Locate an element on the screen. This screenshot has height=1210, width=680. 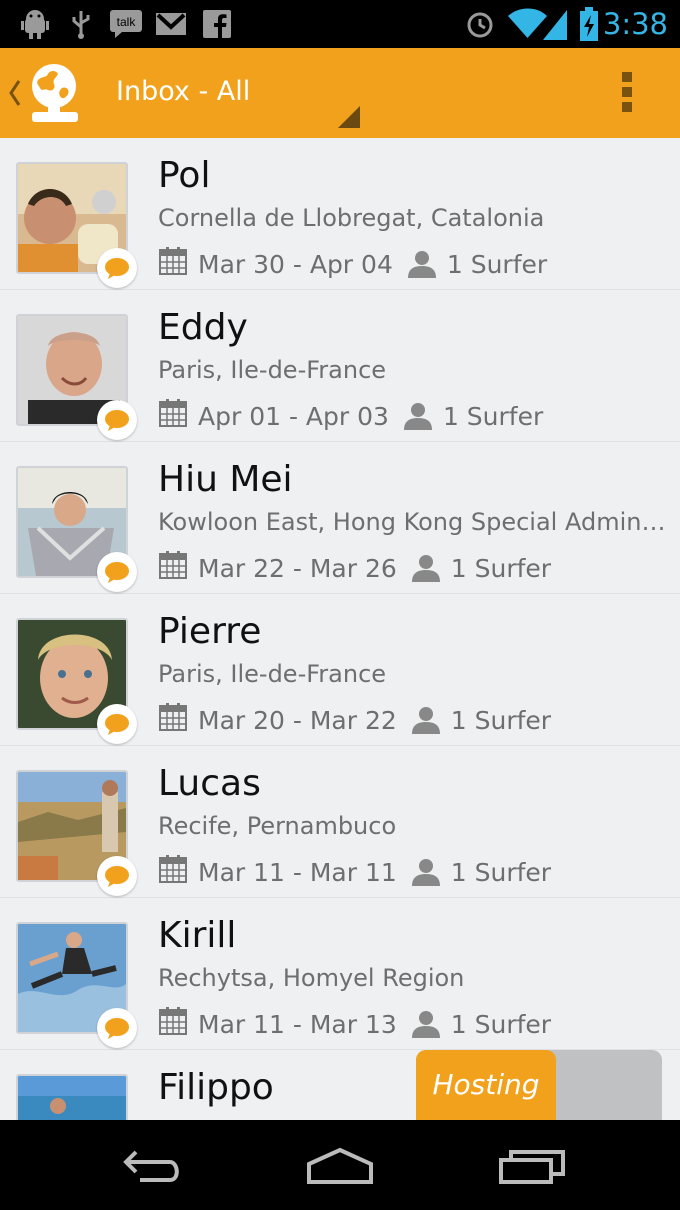
spinner-indicator-icon is located at coordinates (349, 117).